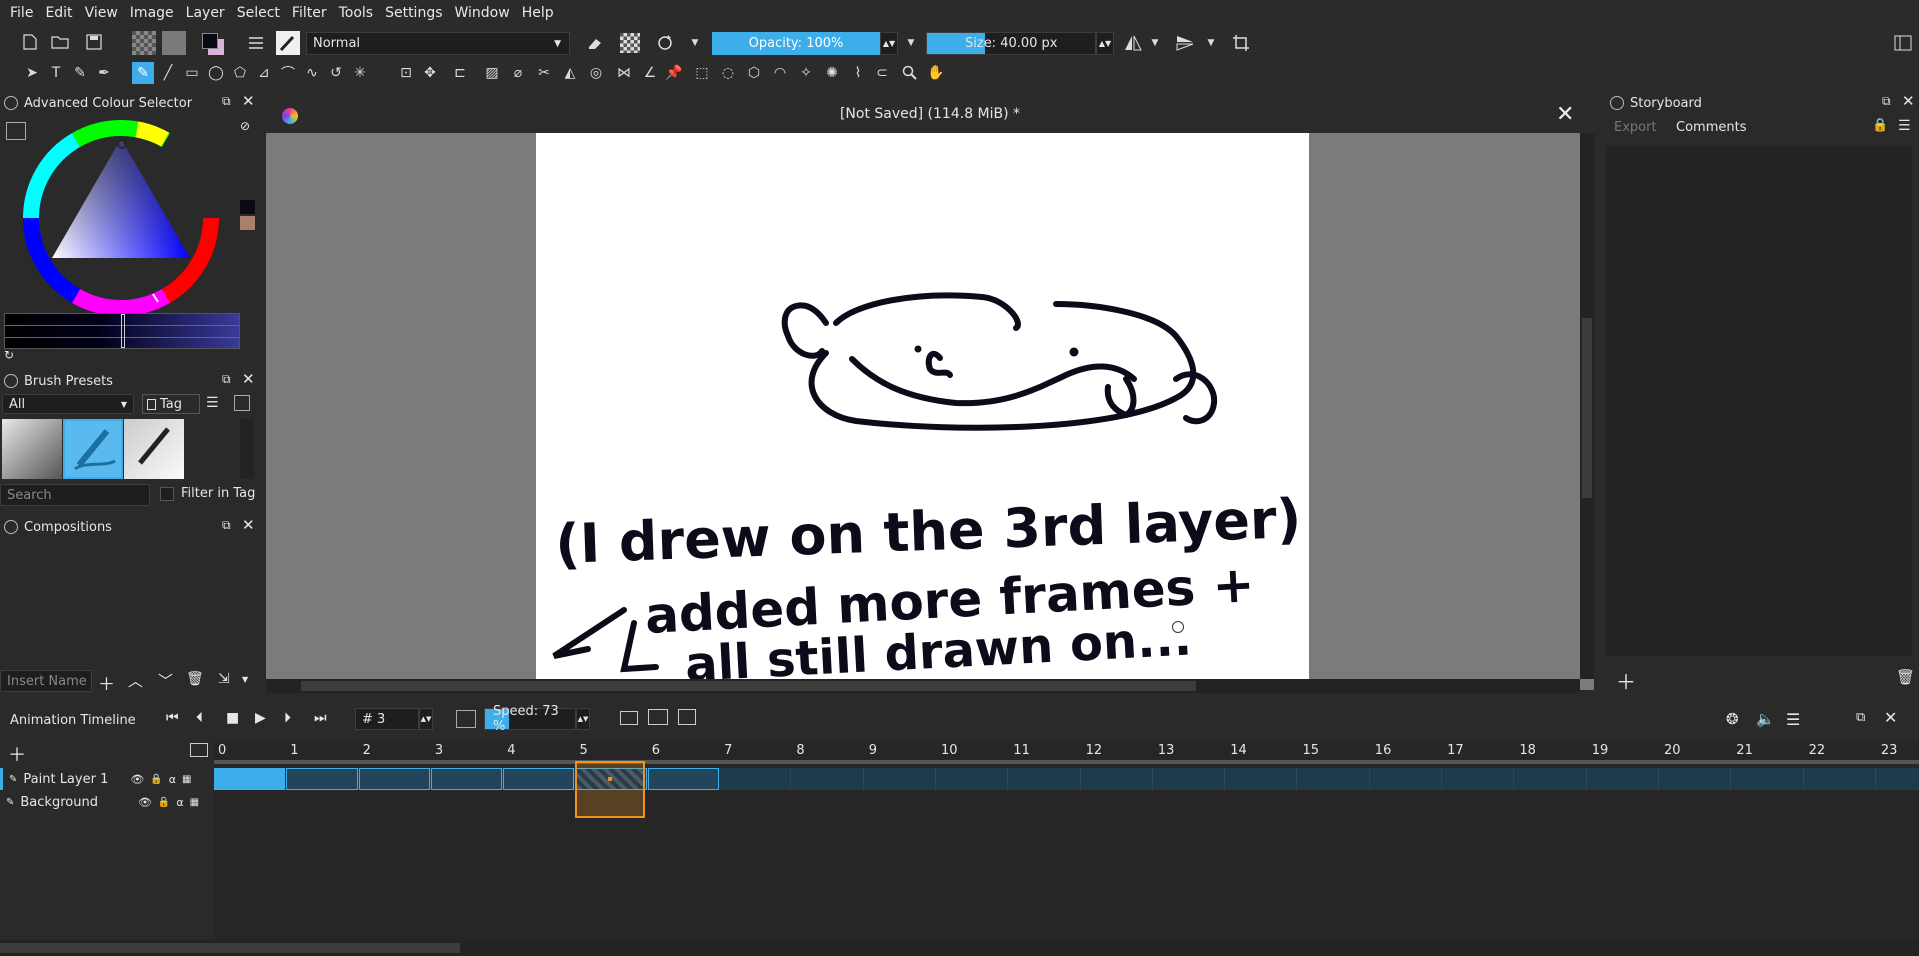  Describe the element at coordinates (186, 779) in the screenshot. I see `onion-skin-toggle-icon: ▦` at that location.